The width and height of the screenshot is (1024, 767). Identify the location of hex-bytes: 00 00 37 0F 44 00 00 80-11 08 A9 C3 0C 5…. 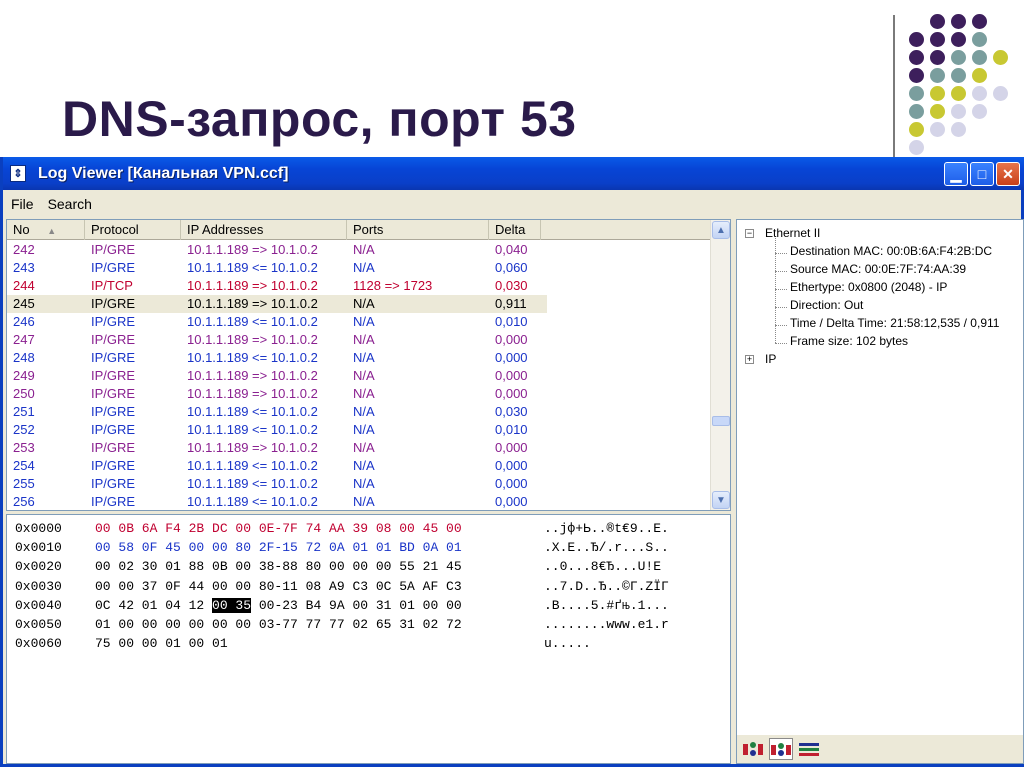
(319, 588).